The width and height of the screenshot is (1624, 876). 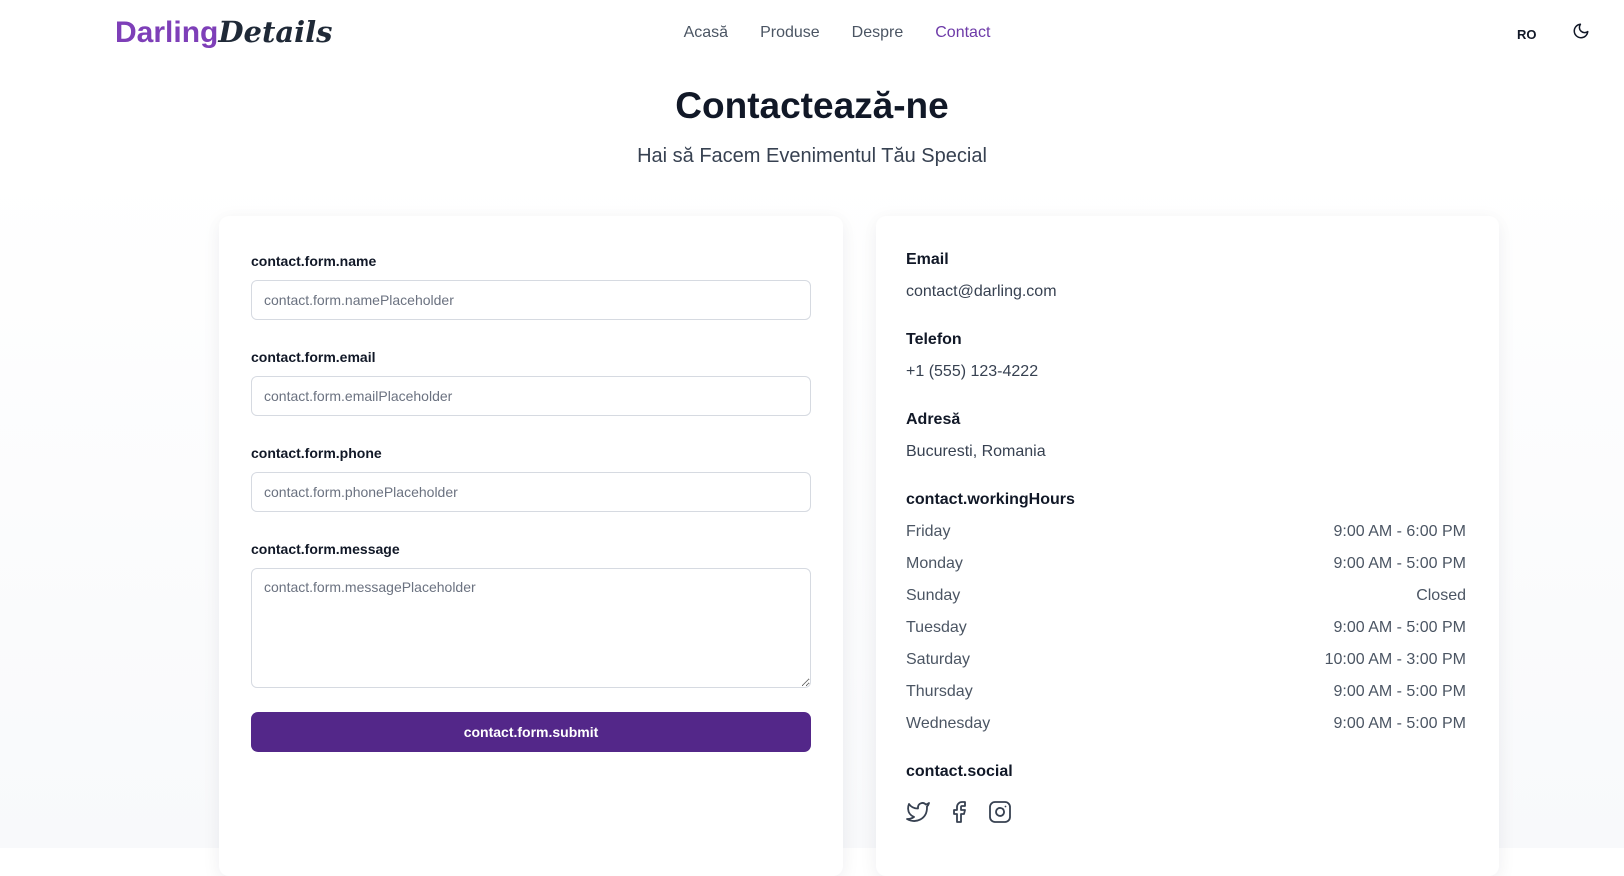 I want to click on hours-day: Saturday, so click(x=938, y=659).